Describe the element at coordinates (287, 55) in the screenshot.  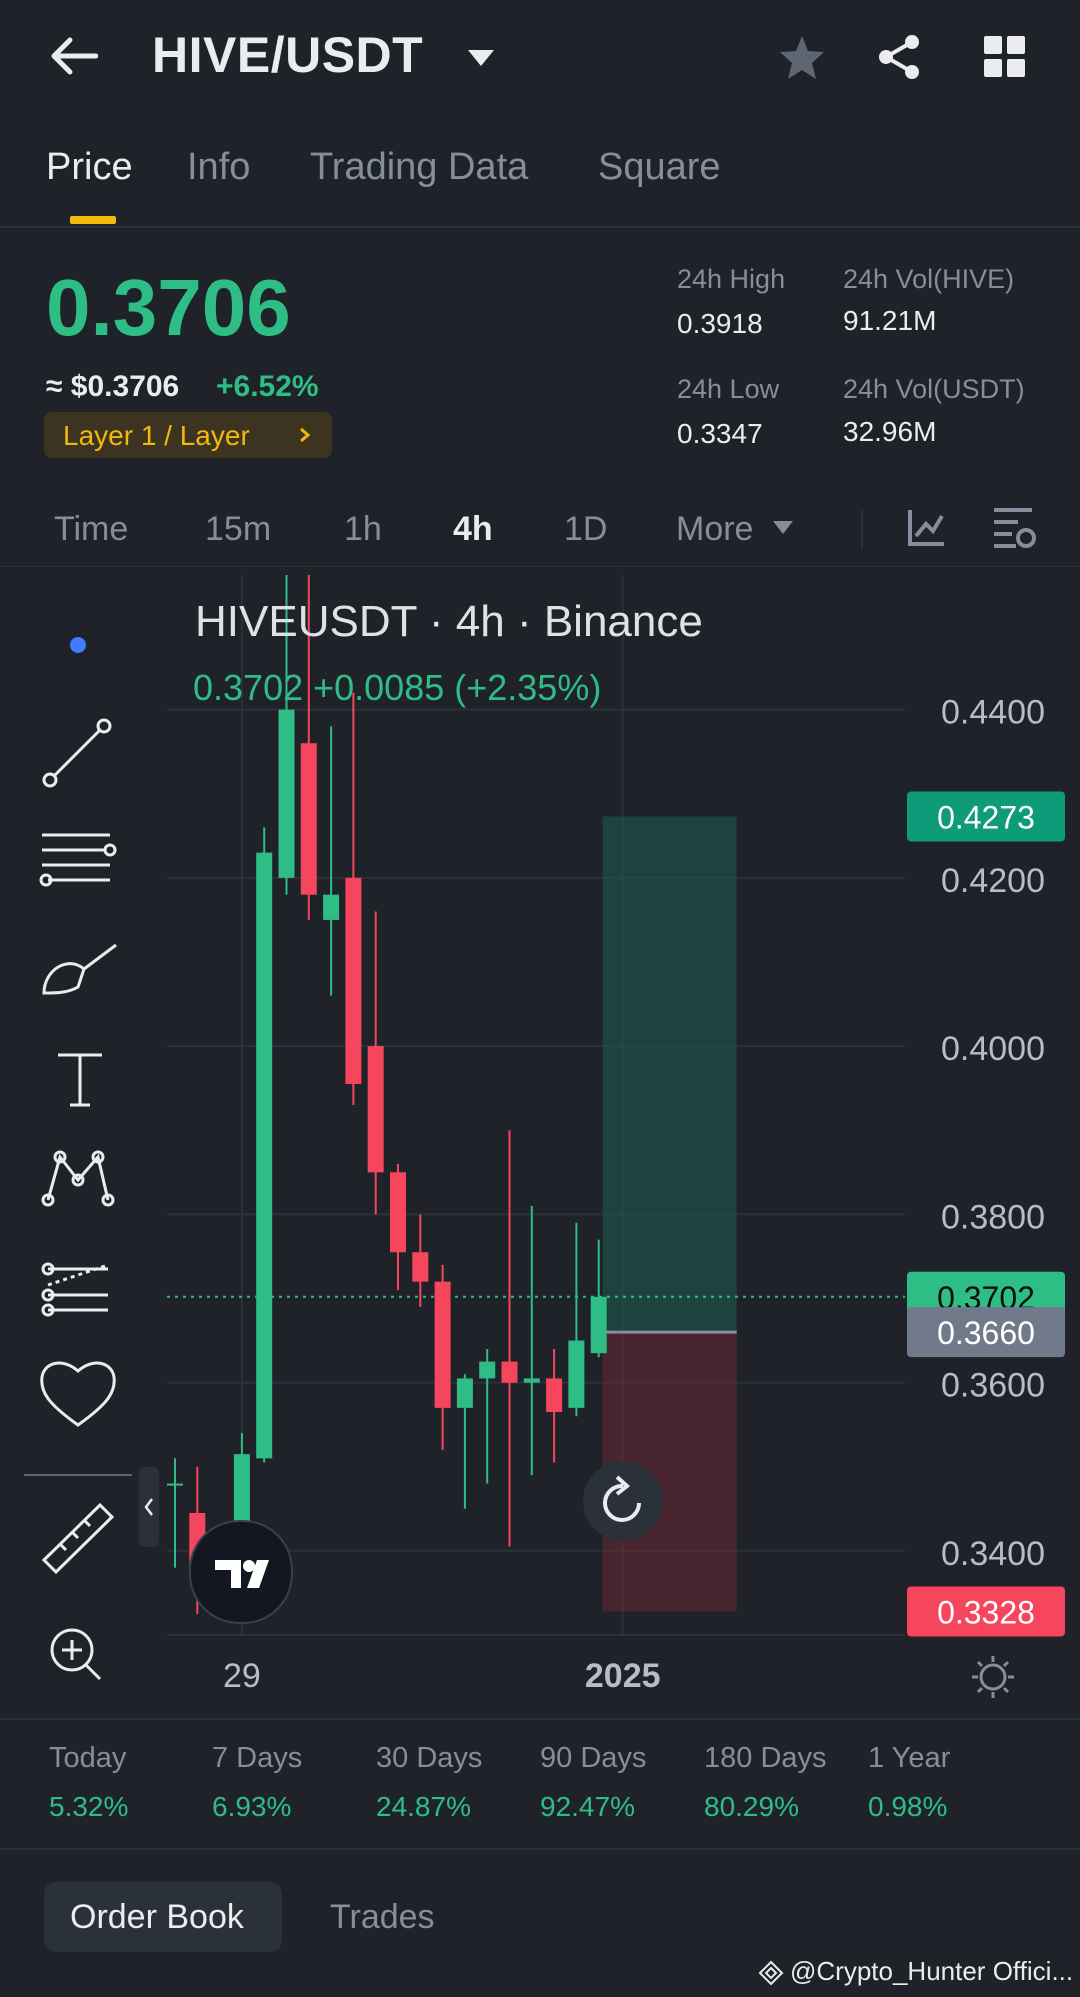
I see `pair-title: HIVE/USDT` at that location.